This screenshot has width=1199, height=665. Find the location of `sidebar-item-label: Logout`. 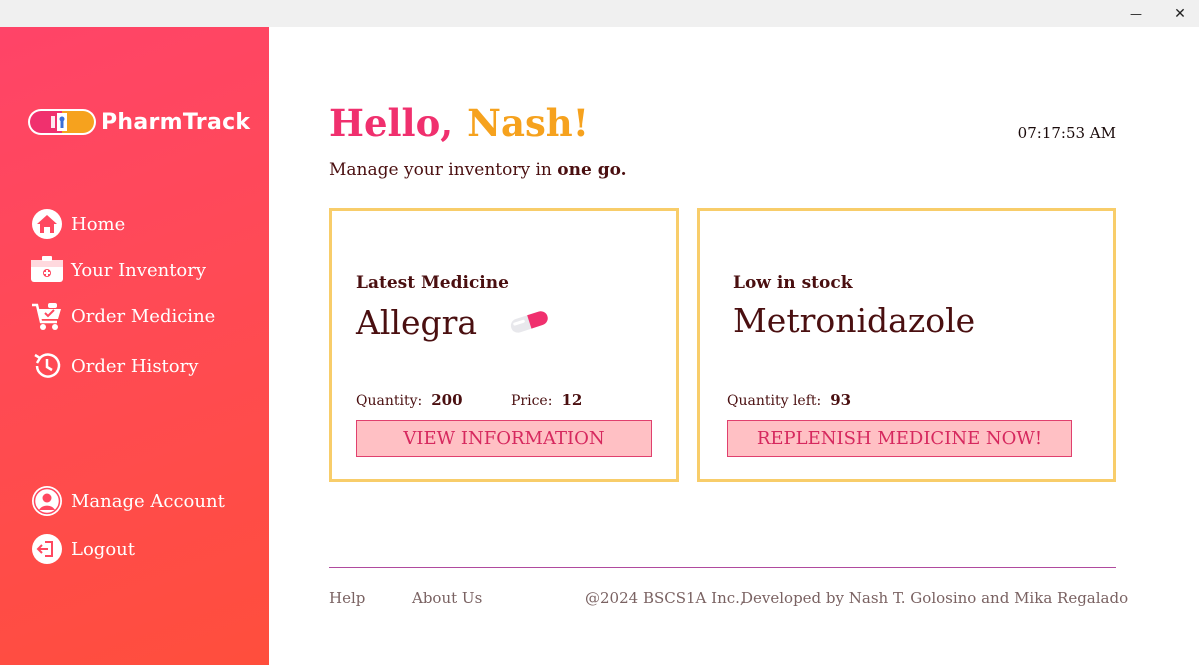

sidebar-item-label: Logout is located at coordinates (103, 549).